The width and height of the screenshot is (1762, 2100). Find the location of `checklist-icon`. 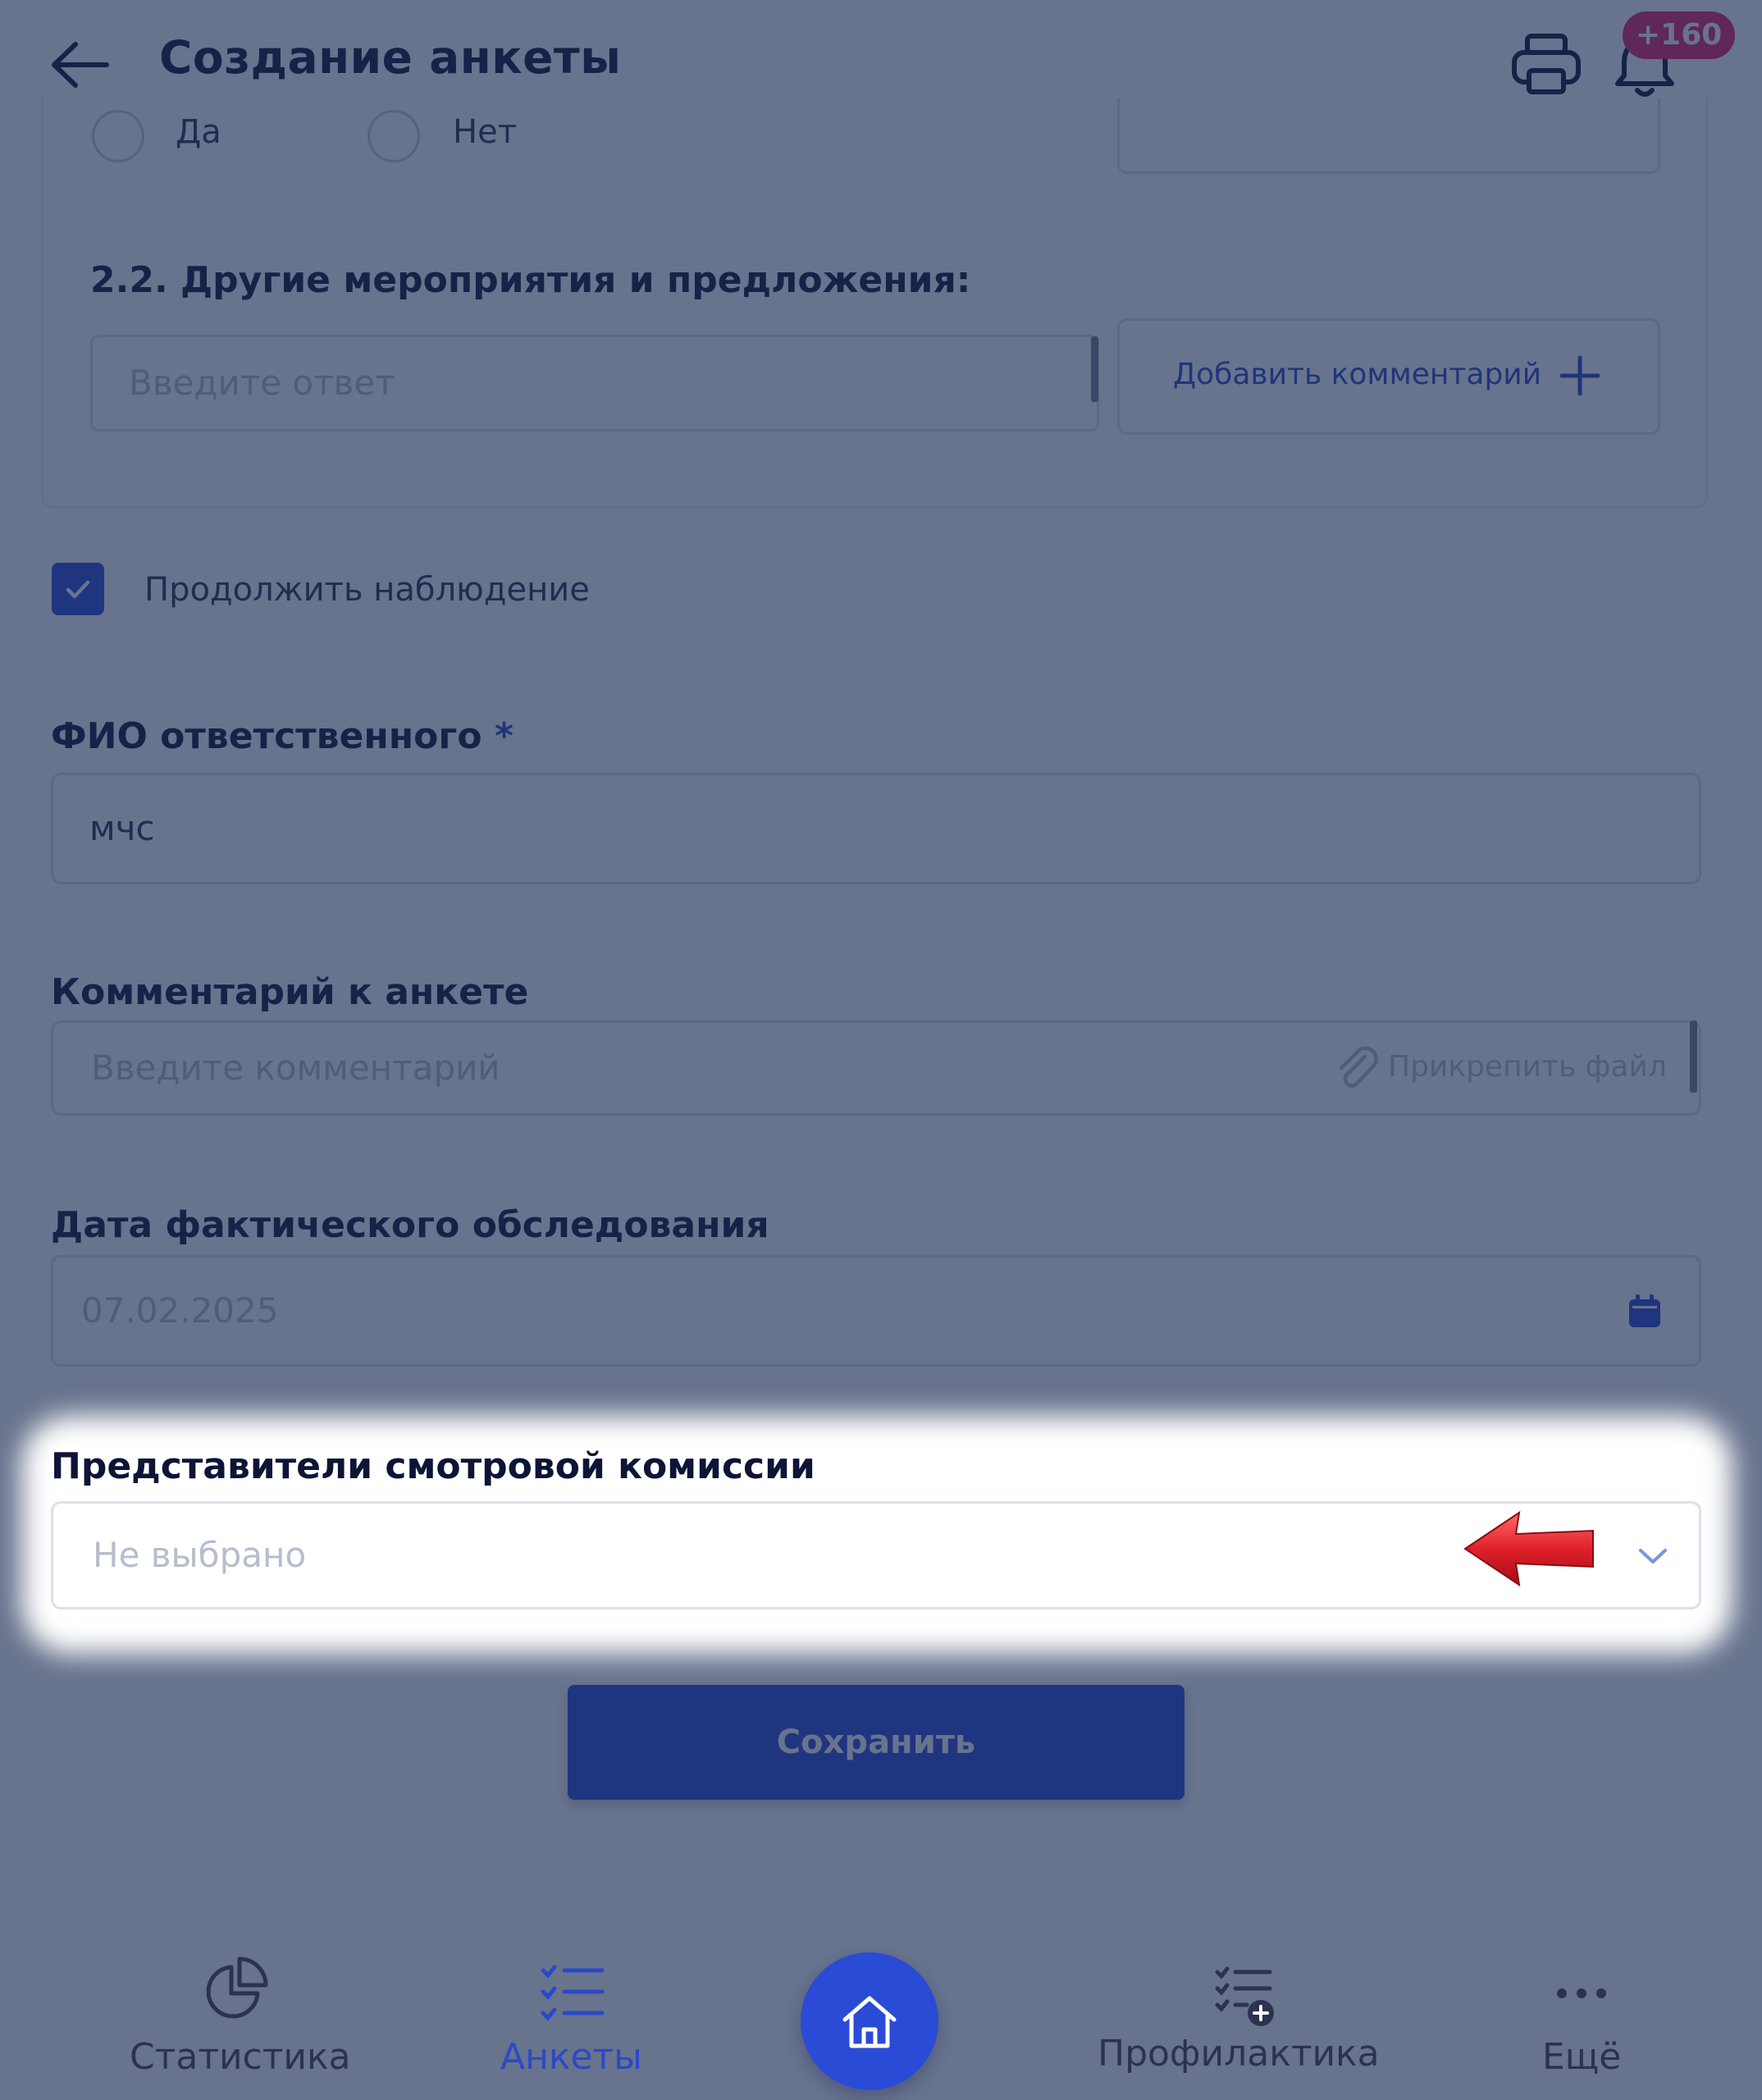

checklist-icon is located at coordinates (572, 1992).